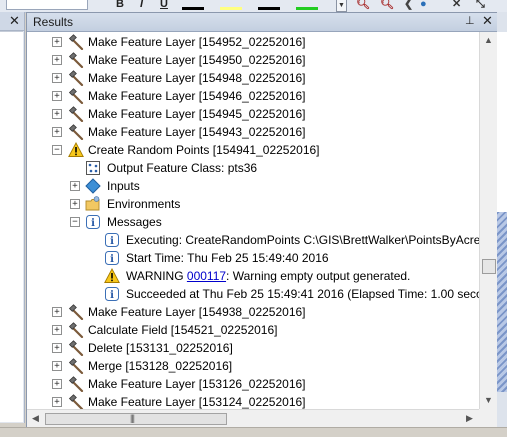 This screenshot has height=437, width=507. Describe the element at coordinates (197, 402) in the screenshot. I see `tree-row-label: Make Feature Layer [153124_02252016]` at that location.